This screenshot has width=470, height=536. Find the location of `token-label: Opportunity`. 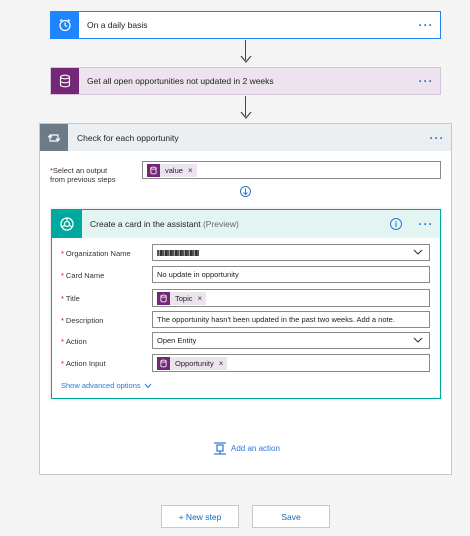

token-label: Opportunity is located at coordinates (194, 363).